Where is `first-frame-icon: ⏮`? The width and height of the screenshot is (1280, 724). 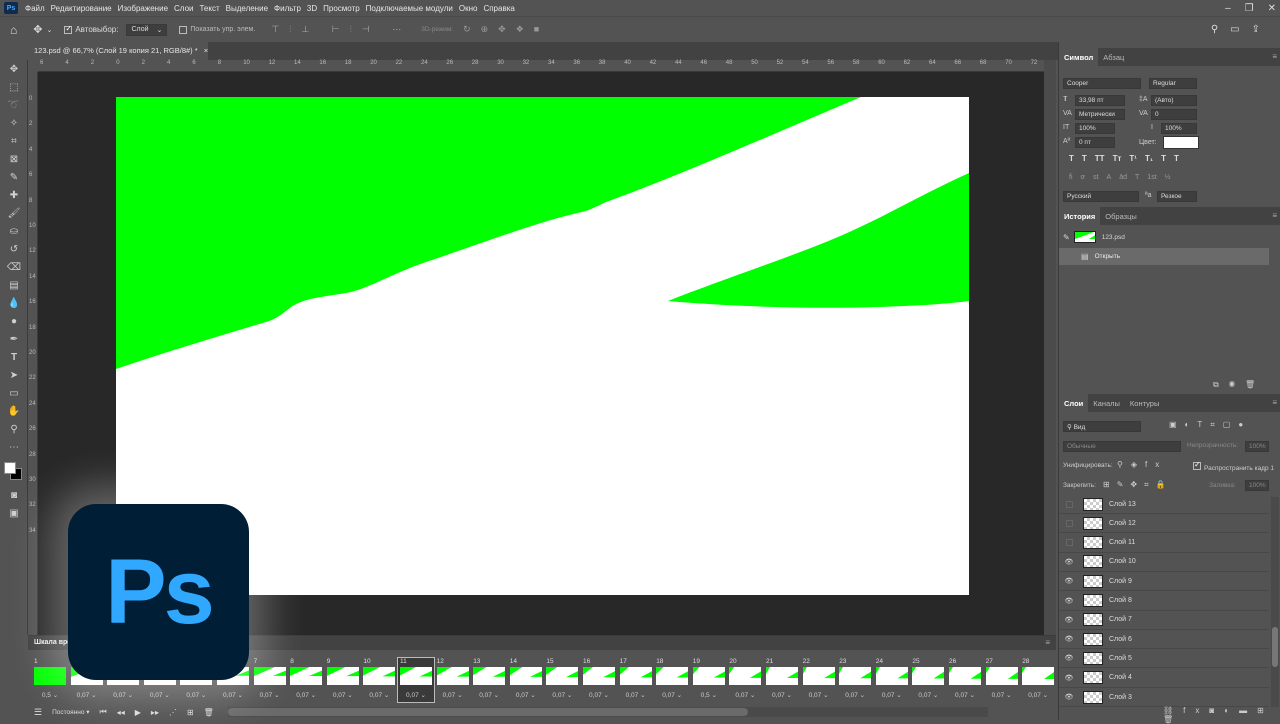 first-frame-icon: ⏮ is located at coordinates (103, 712).